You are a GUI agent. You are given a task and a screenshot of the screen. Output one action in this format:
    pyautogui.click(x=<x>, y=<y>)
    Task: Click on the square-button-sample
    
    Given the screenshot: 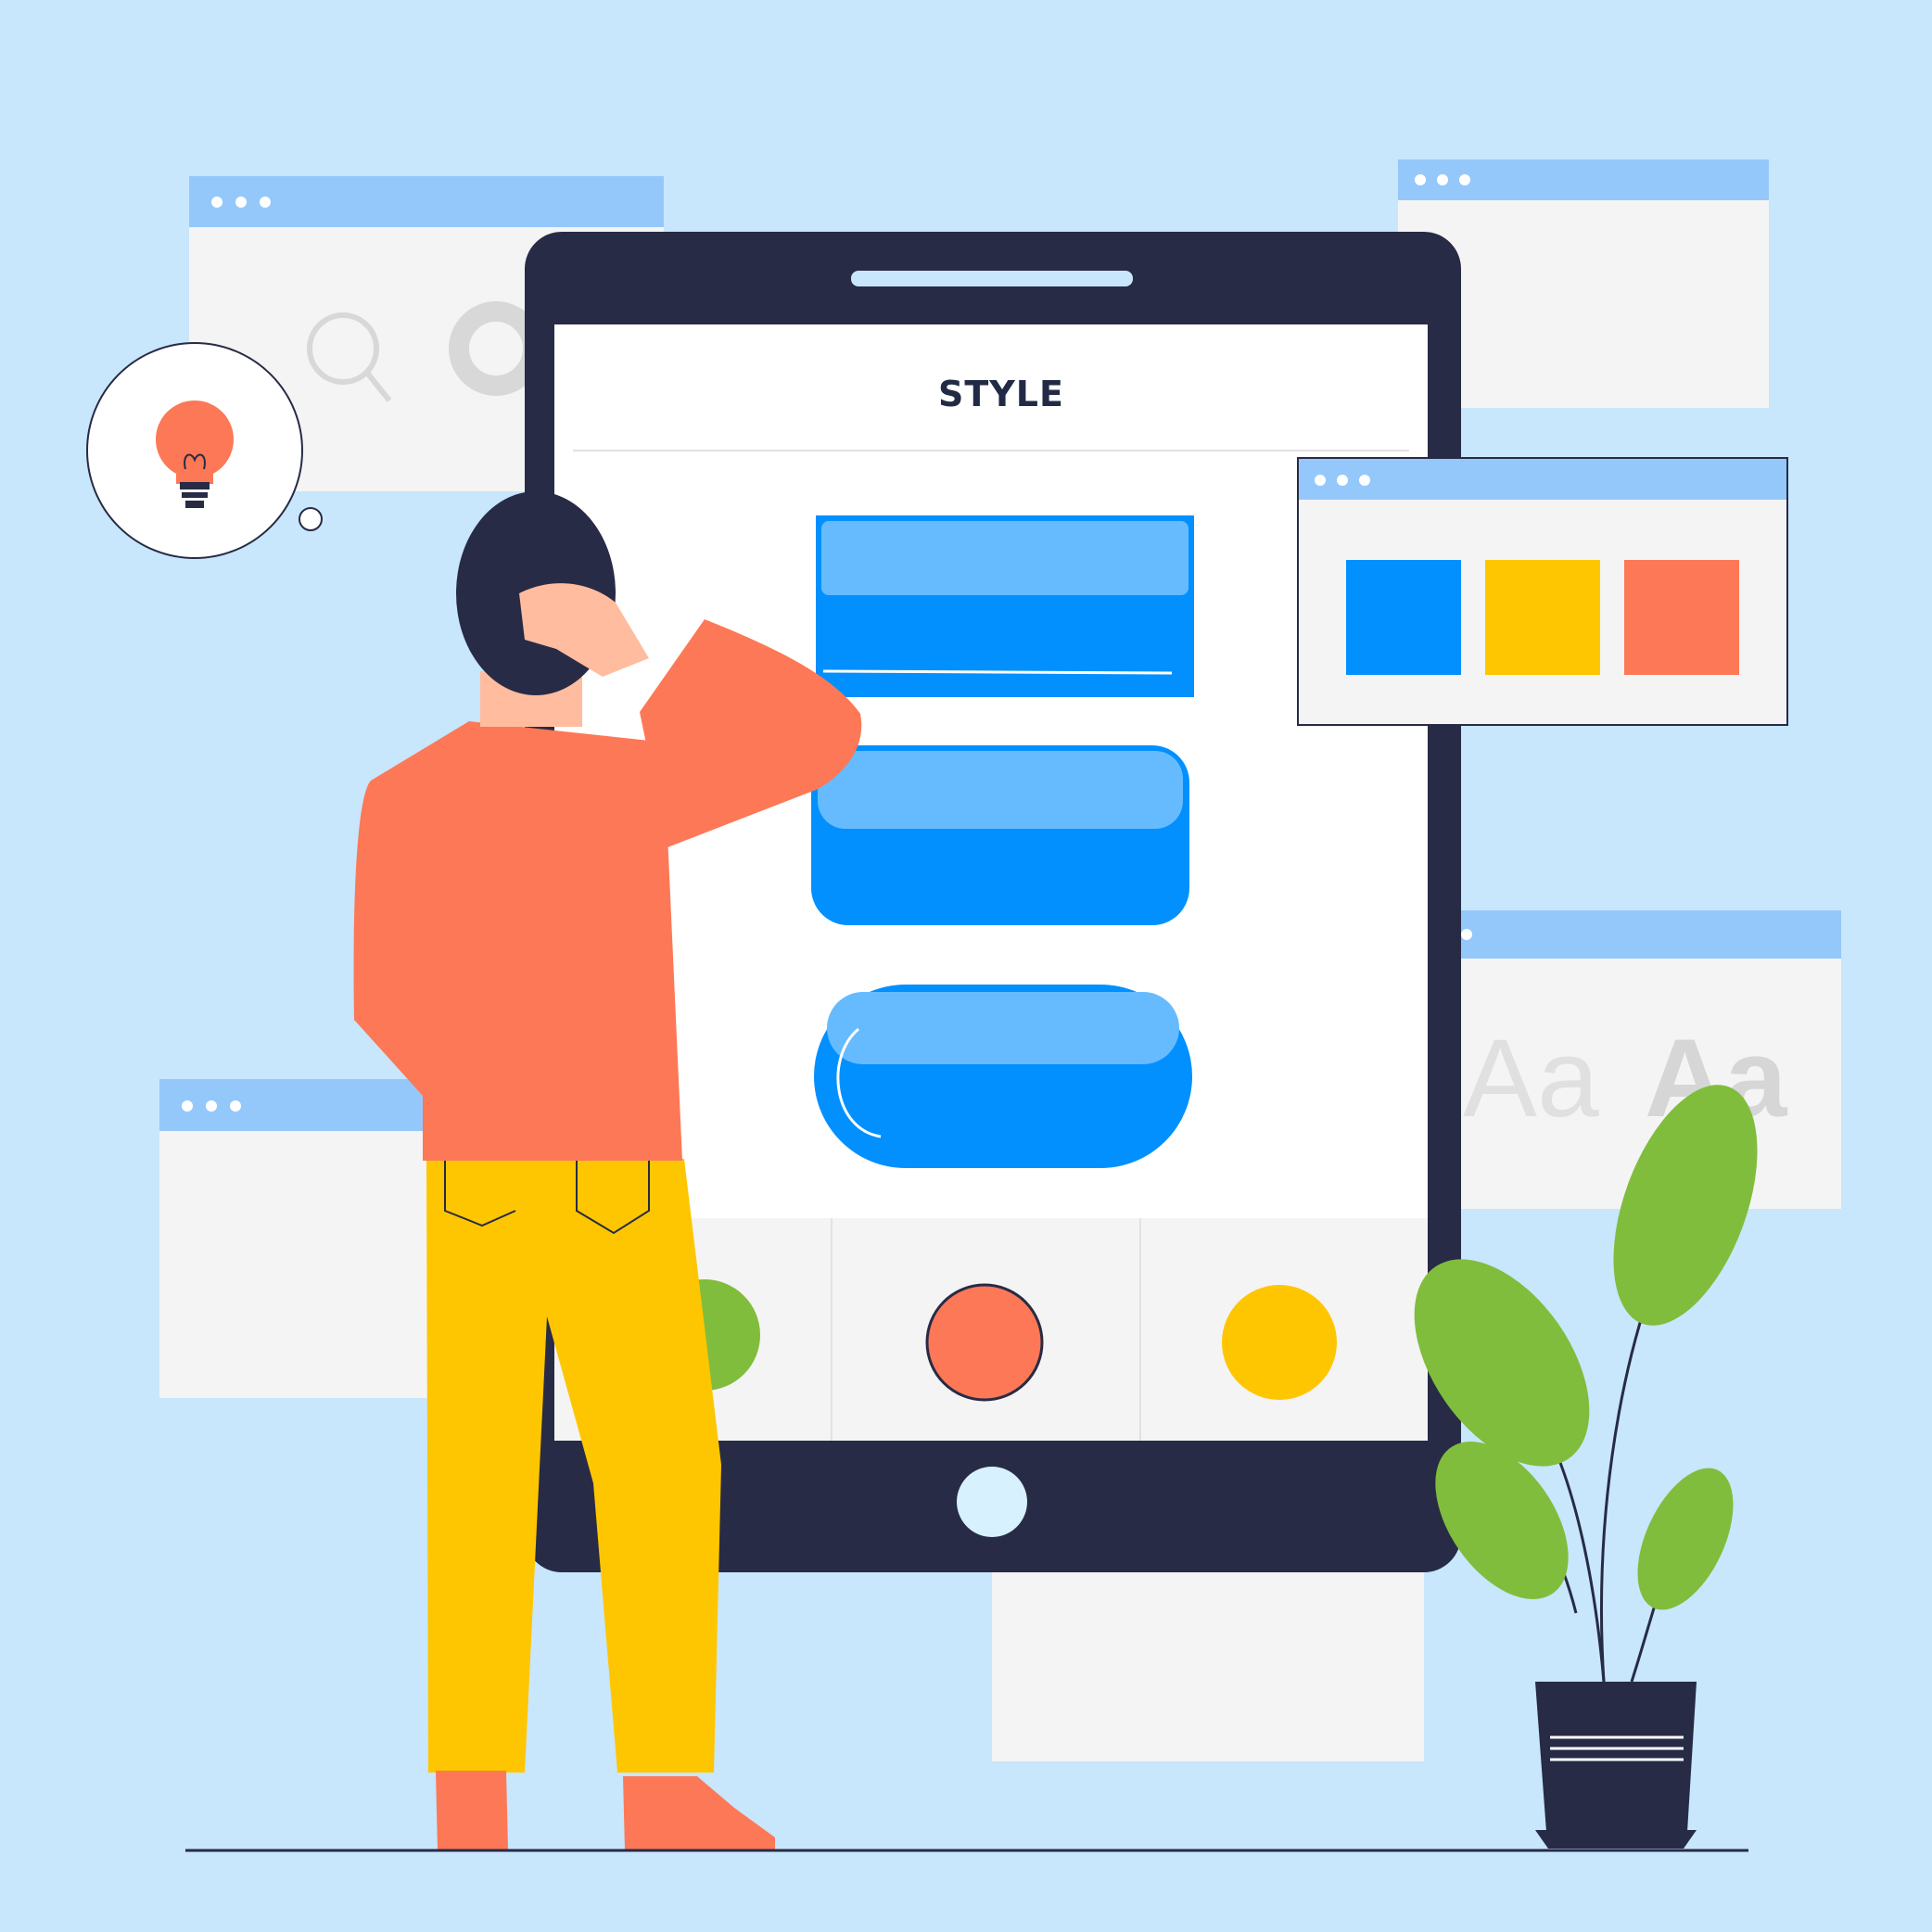 What is the action you would take?
    pyautogui.click(x=1005, y=606)
    